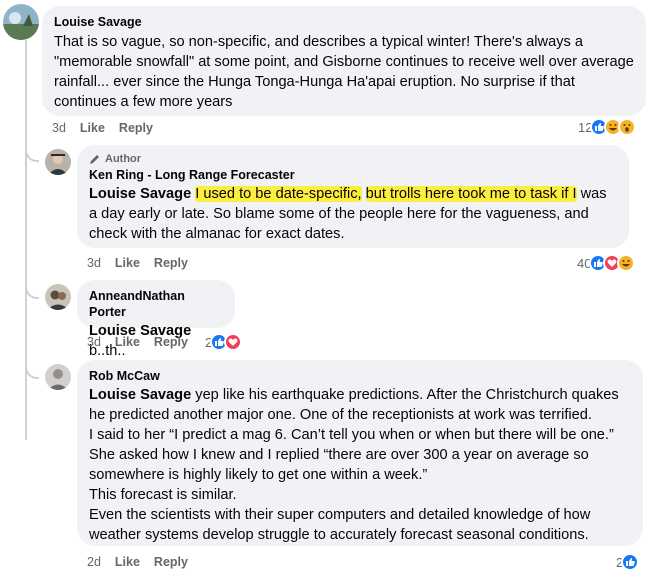 This screenshot has height=579, width=655. What do you see at coordinates (278, 194) in the screenshot?
I see `highlighted-text: I used to be date-specific,` at bounding box center [278, 194].